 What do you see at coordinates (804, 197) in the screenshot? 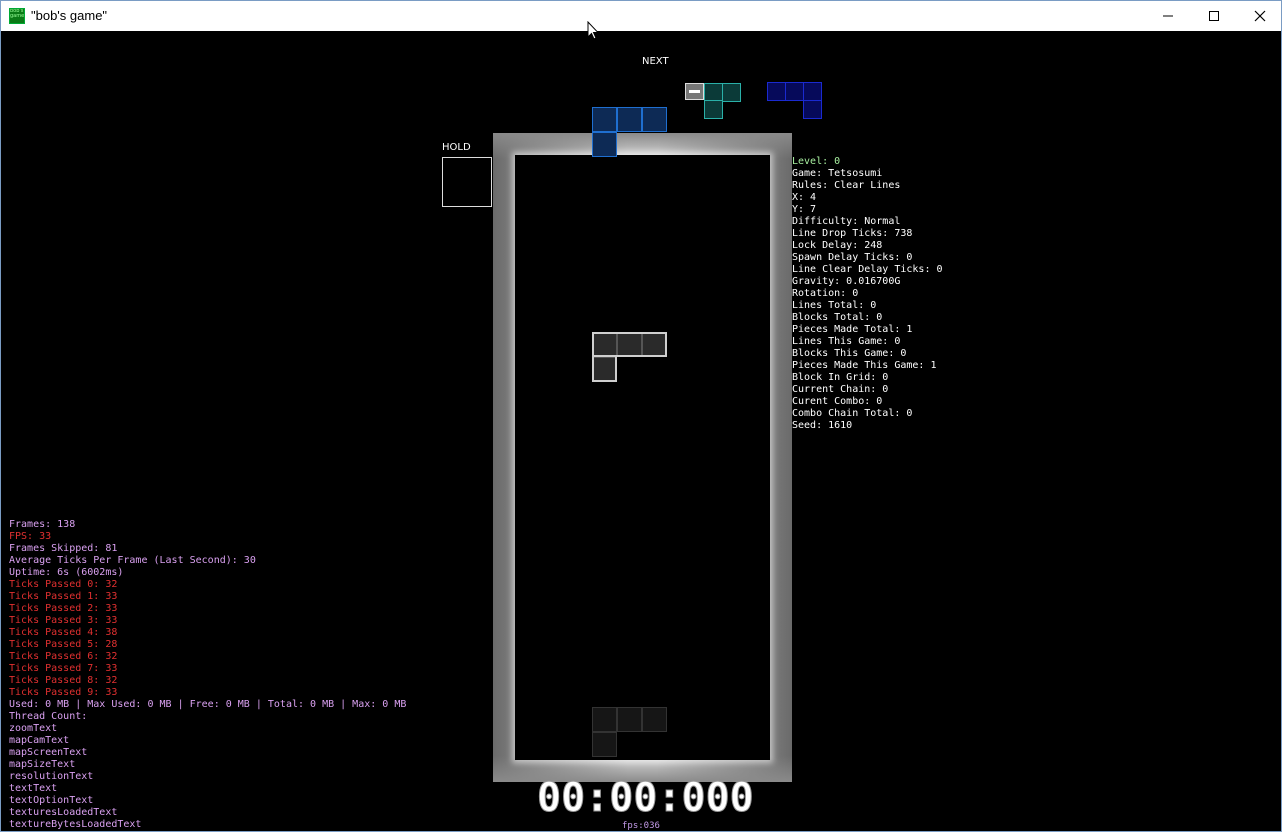
I see `stat-line: X: 4` at bounding box center [804, 197].